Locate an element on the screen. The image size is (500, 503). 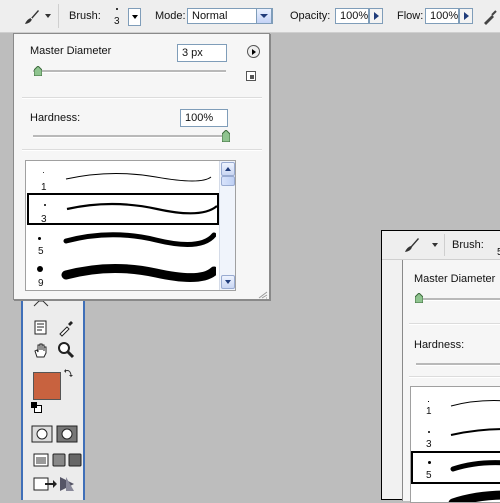
hardness-slider is located at coordinates (129, 136).